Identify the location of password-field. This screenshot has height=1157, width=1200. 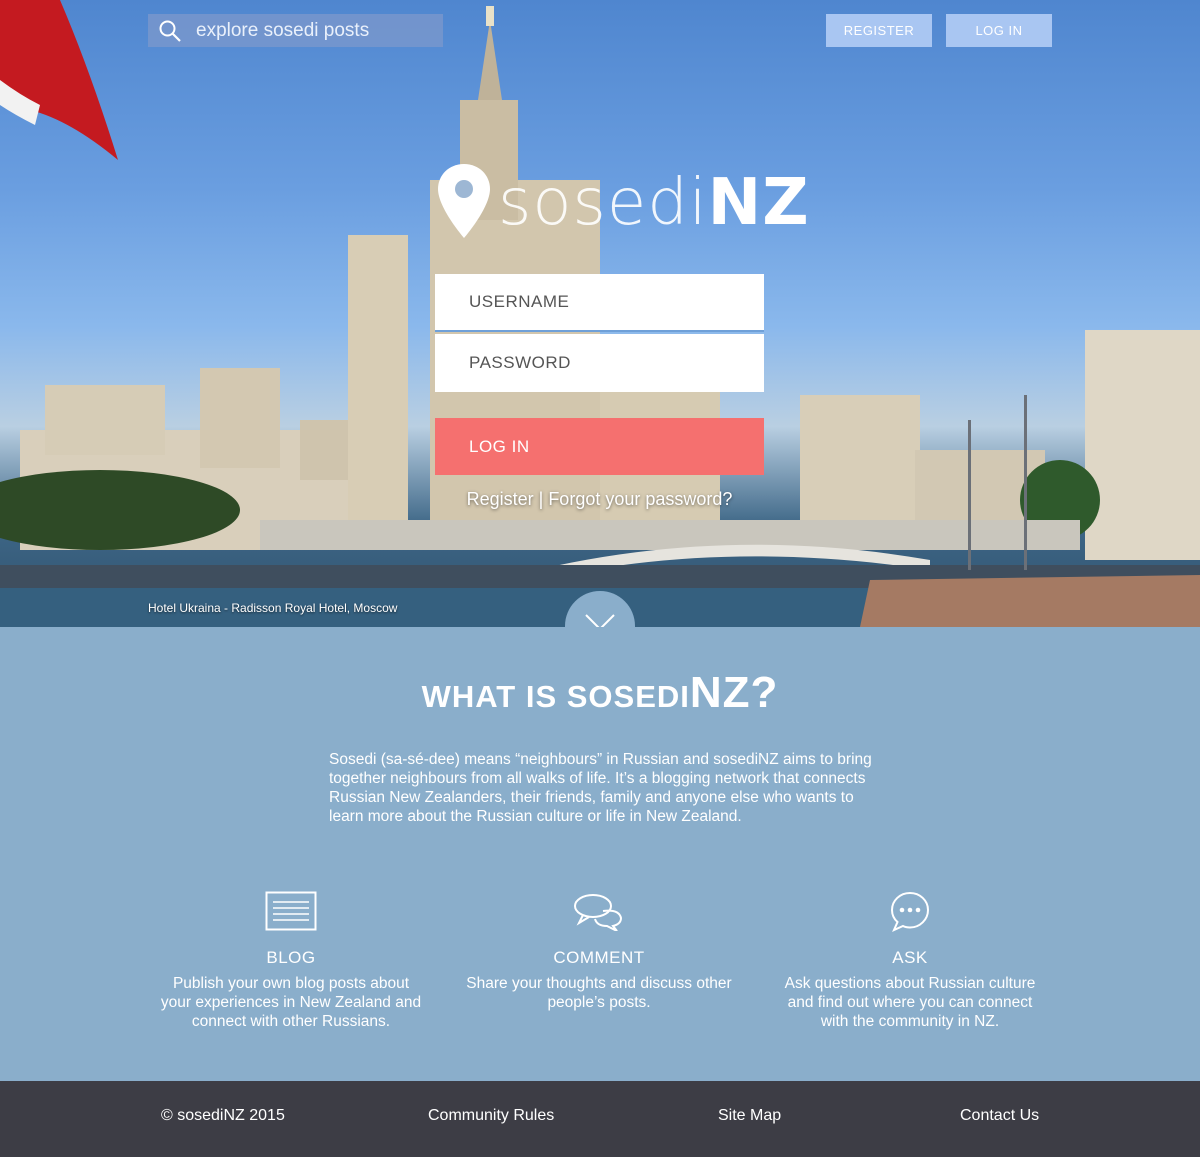
(599, 363).